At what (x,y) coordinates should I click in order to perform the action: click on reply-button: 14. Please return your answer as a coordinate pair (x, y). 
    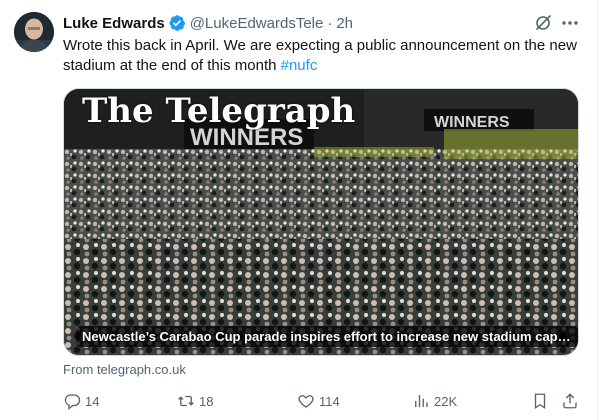
    Looking at the image, I should click on (81, 401).